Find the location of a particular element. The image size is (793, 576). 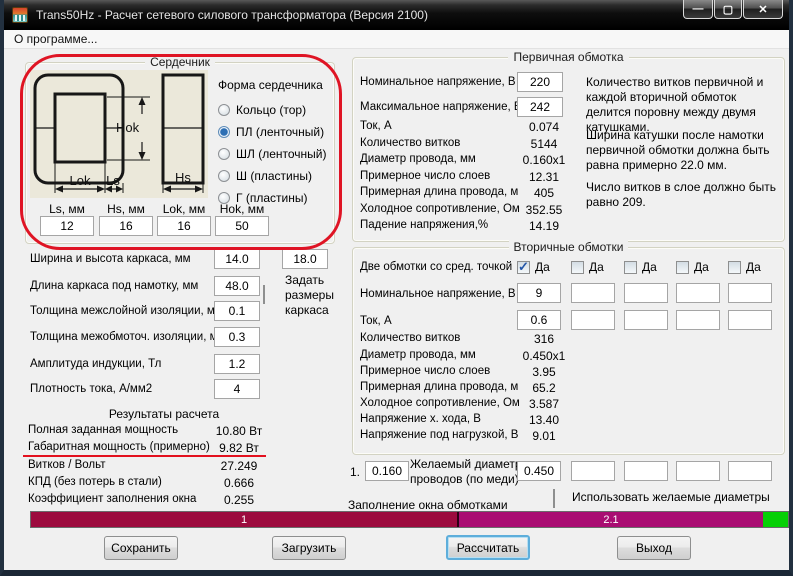

fill-label: Заполнение окна обмотками is located at coordinates (428, 505).